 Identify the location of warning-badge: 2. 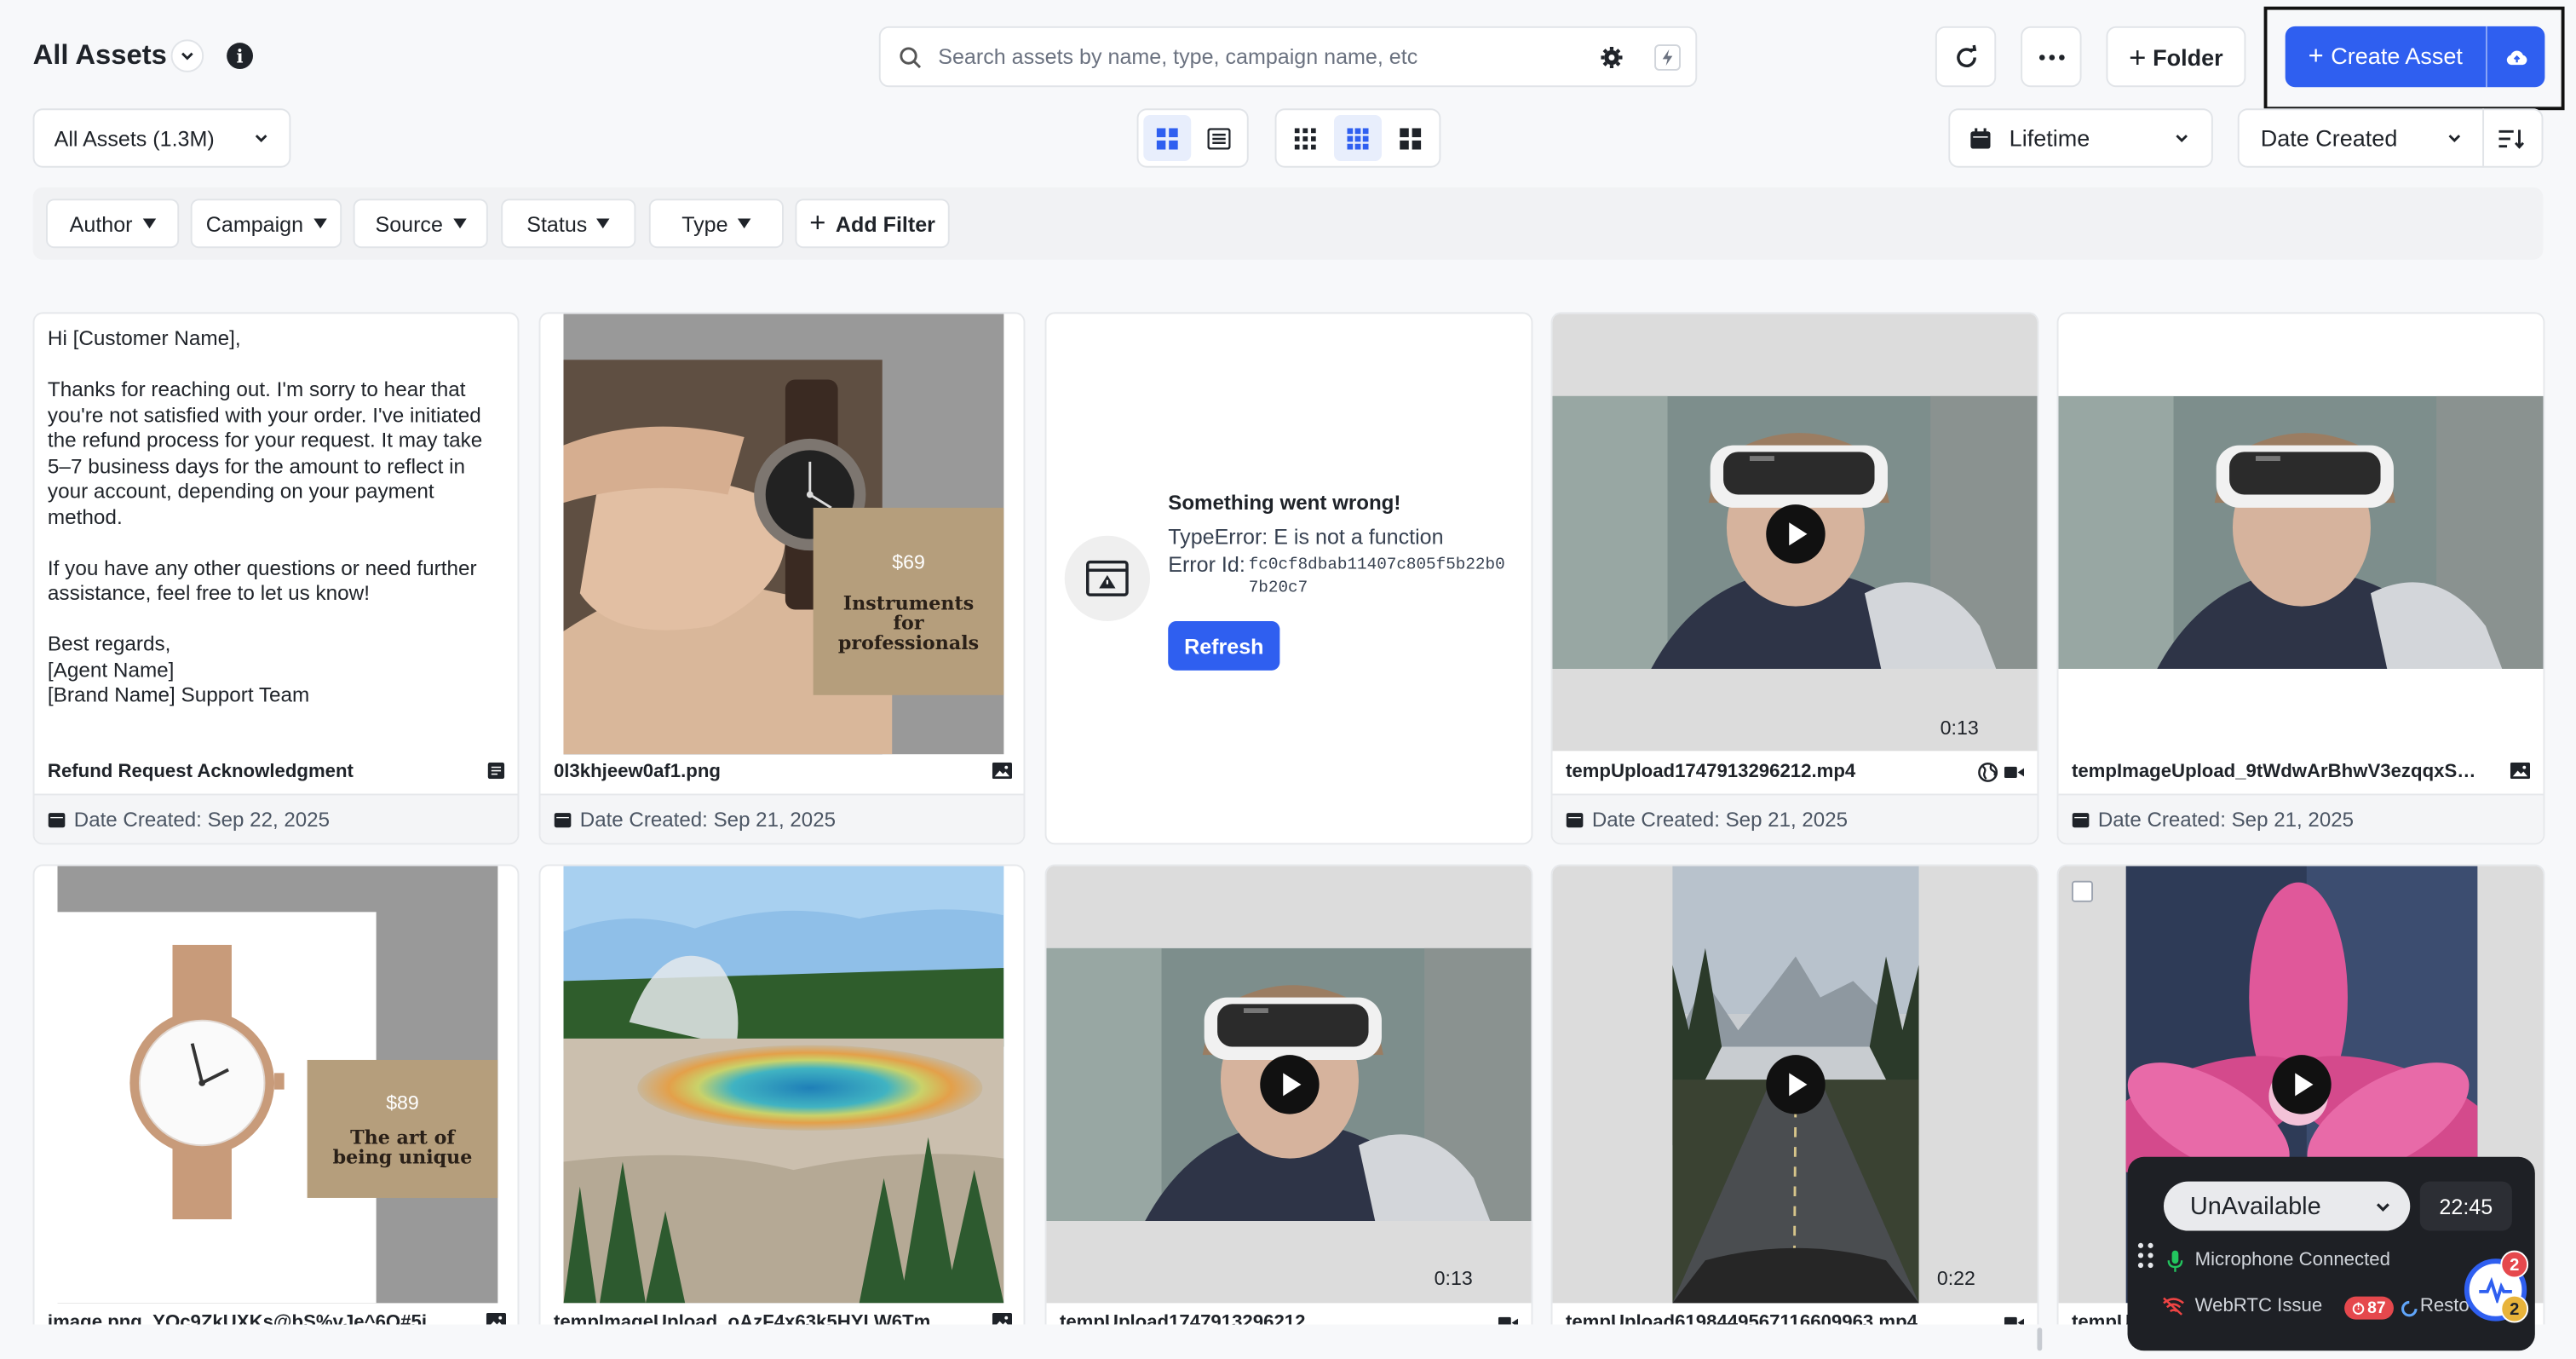
(2515, 1309).